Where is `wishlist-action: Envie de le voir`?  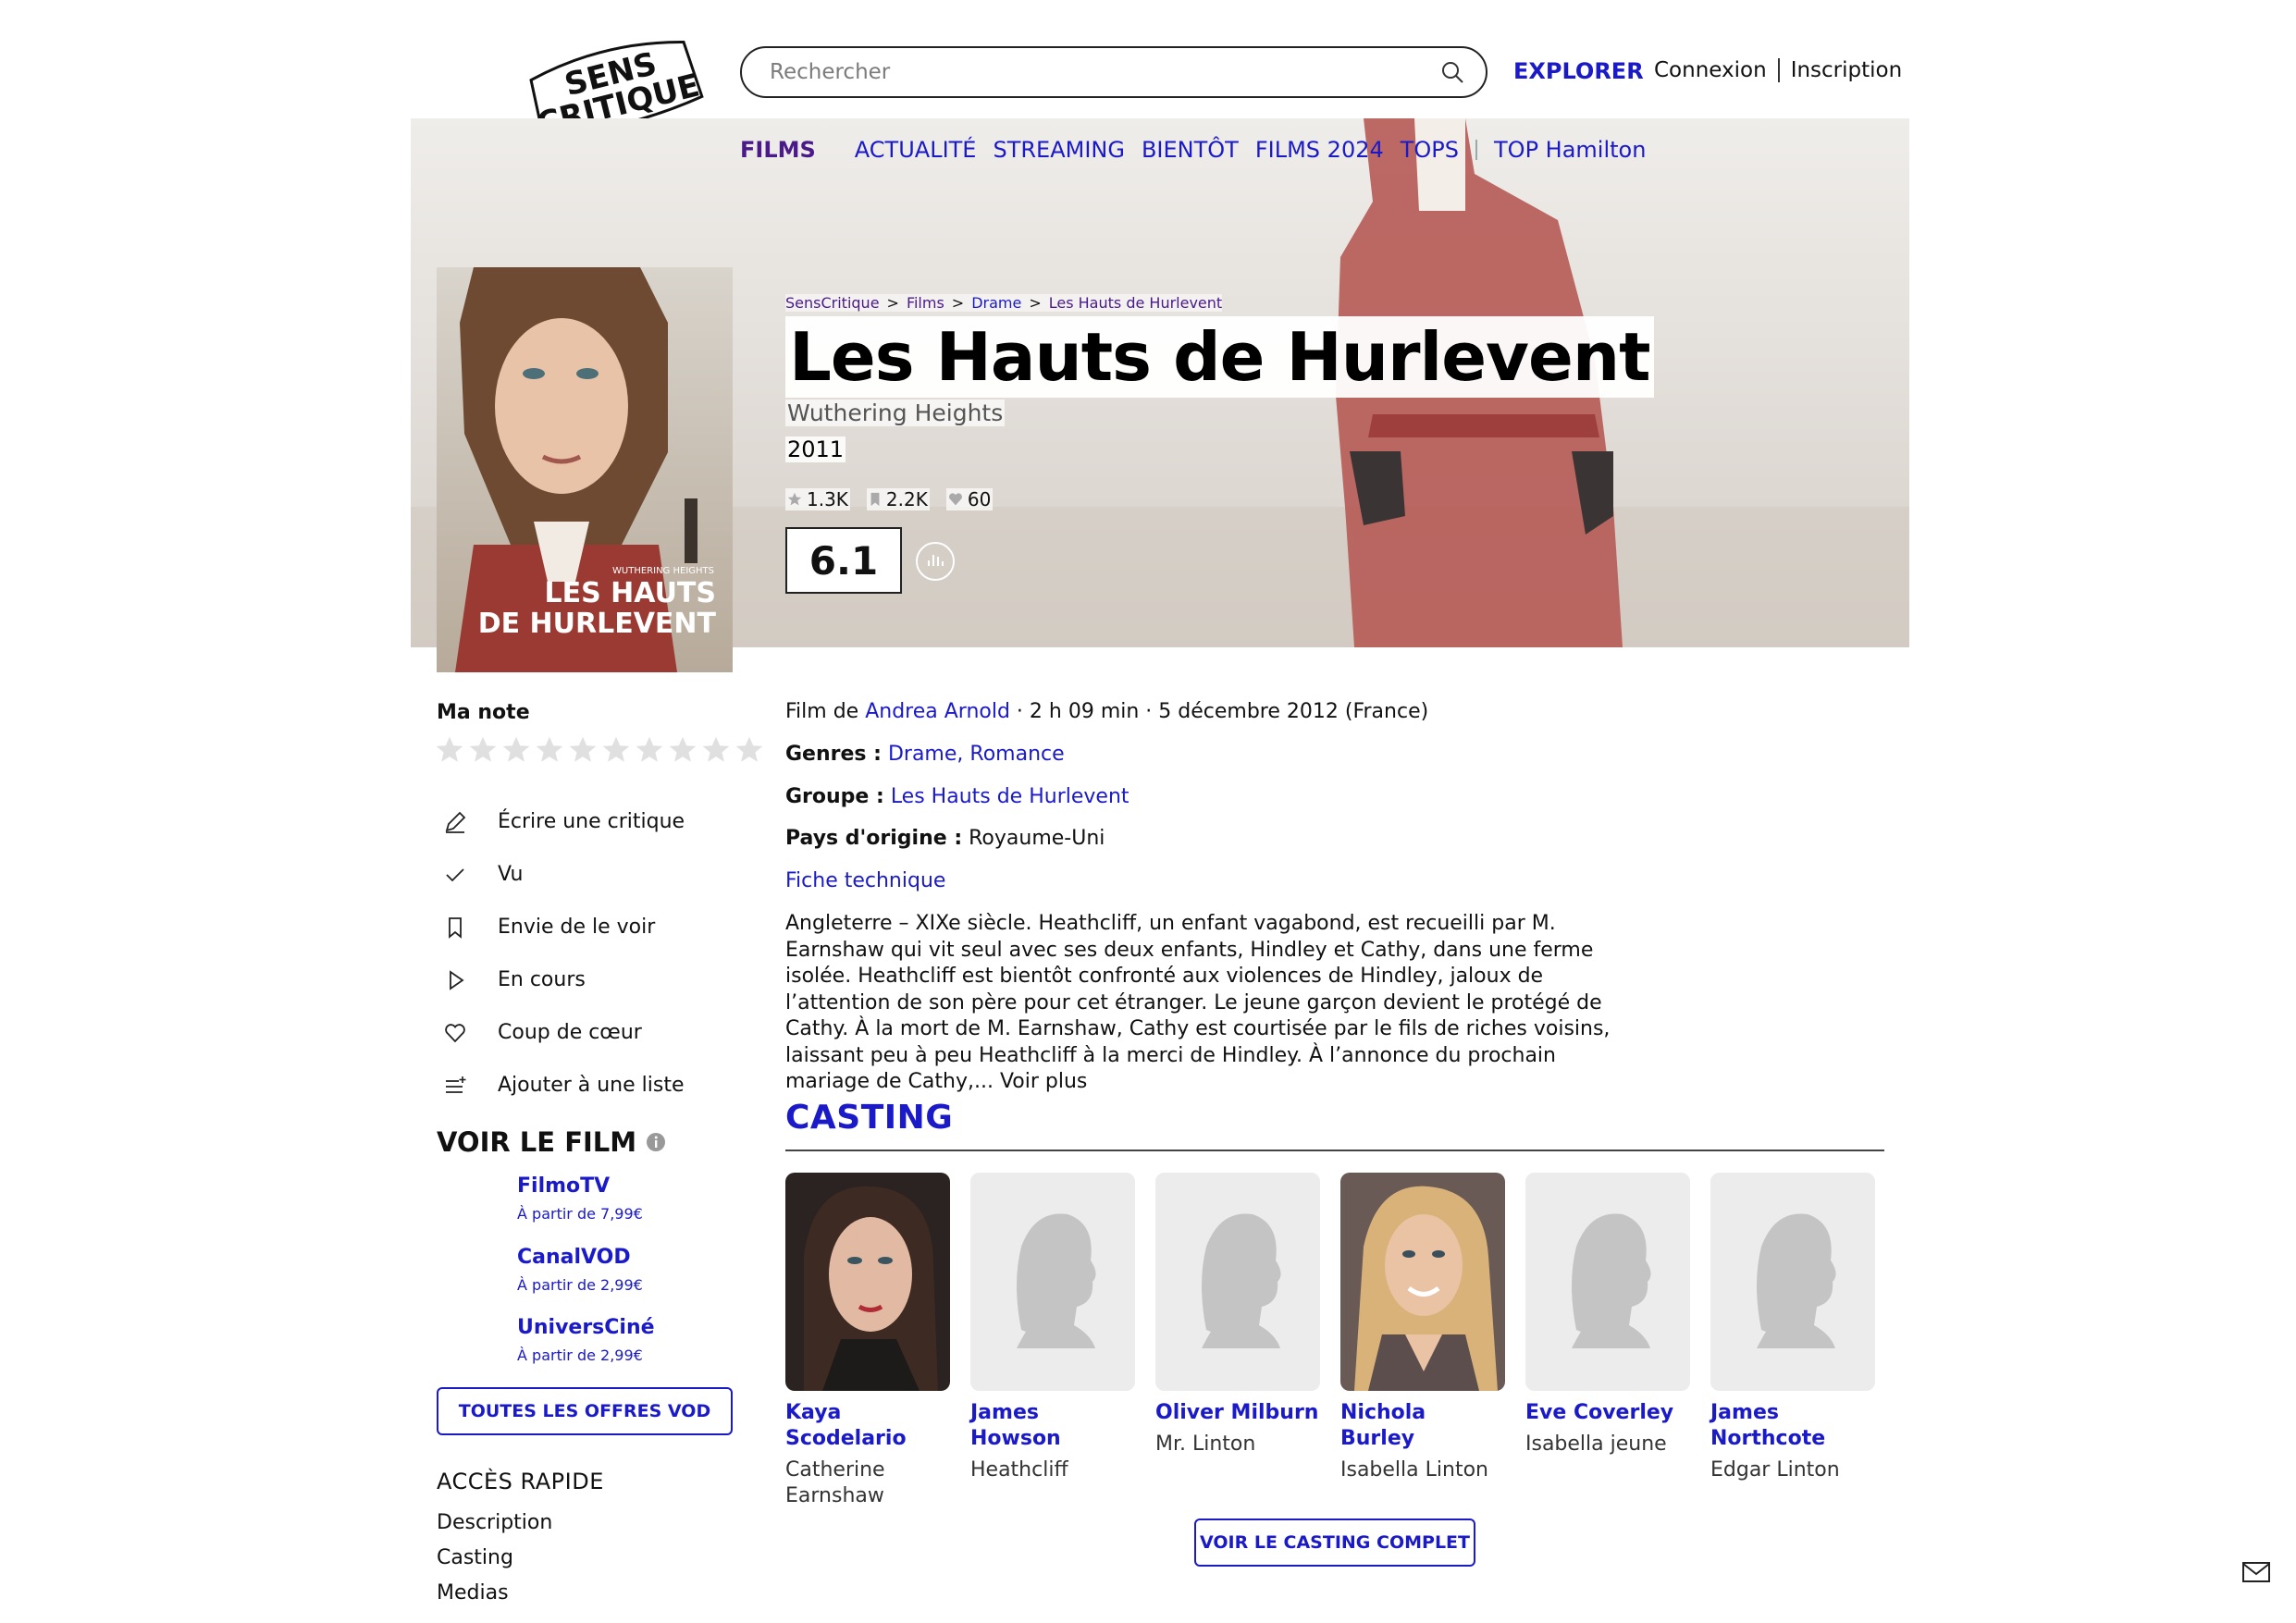
wishlist-action: Envie de le voir is located at coordinates (563, 927).